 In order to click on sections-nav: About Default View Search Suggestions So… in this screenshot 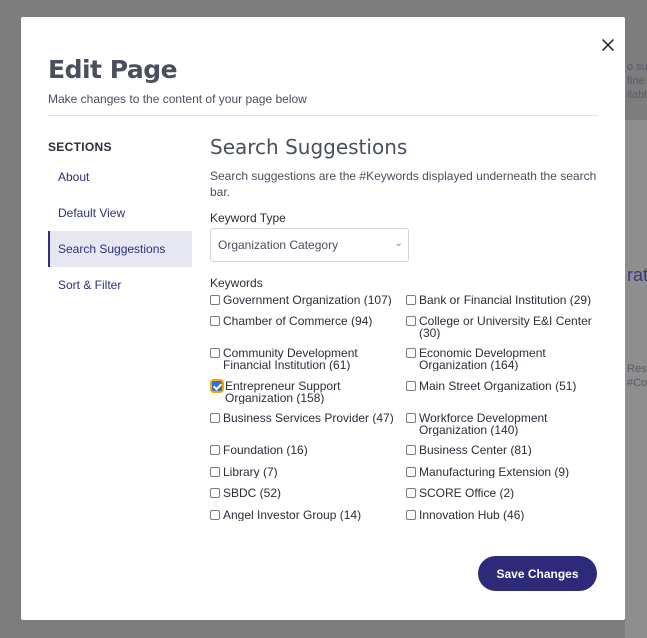, I will do `click(120, 231)`.